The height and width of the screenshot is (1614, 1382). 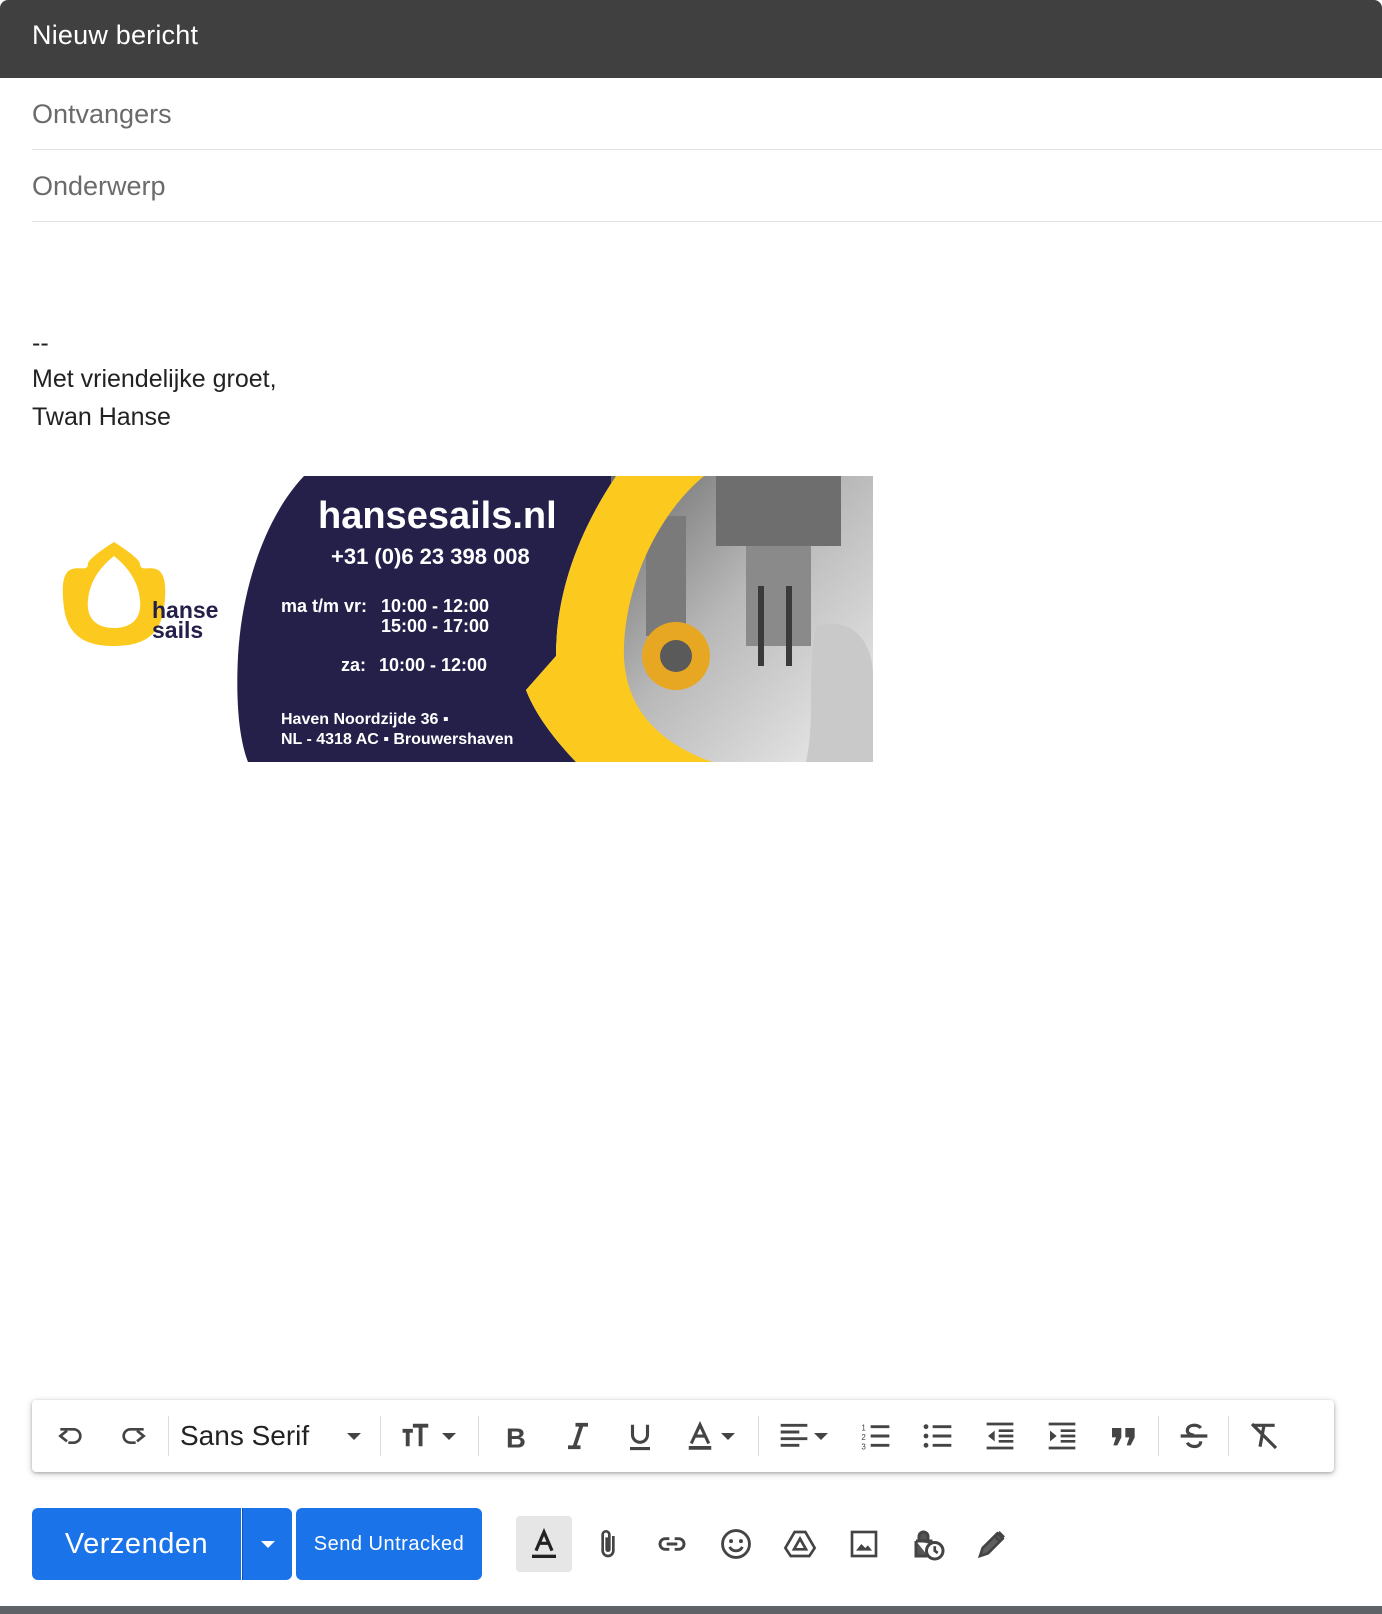 I want to click on font-size-button, so click(x=428, y=1436).